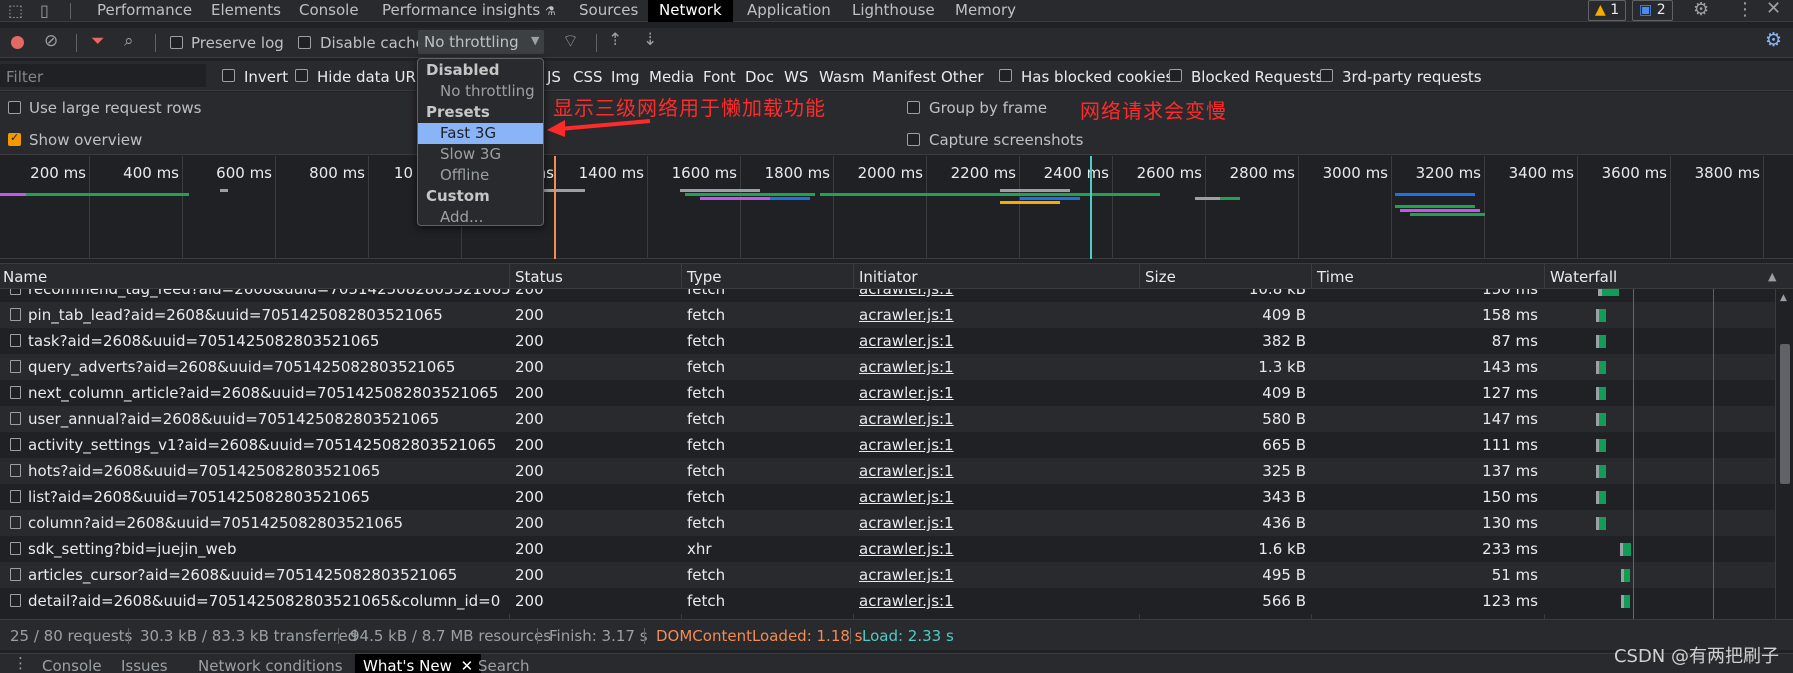 The width and height of the screenshot is (1793, 673). I want to click on filter-type-ws: WS, so click(796, 77).